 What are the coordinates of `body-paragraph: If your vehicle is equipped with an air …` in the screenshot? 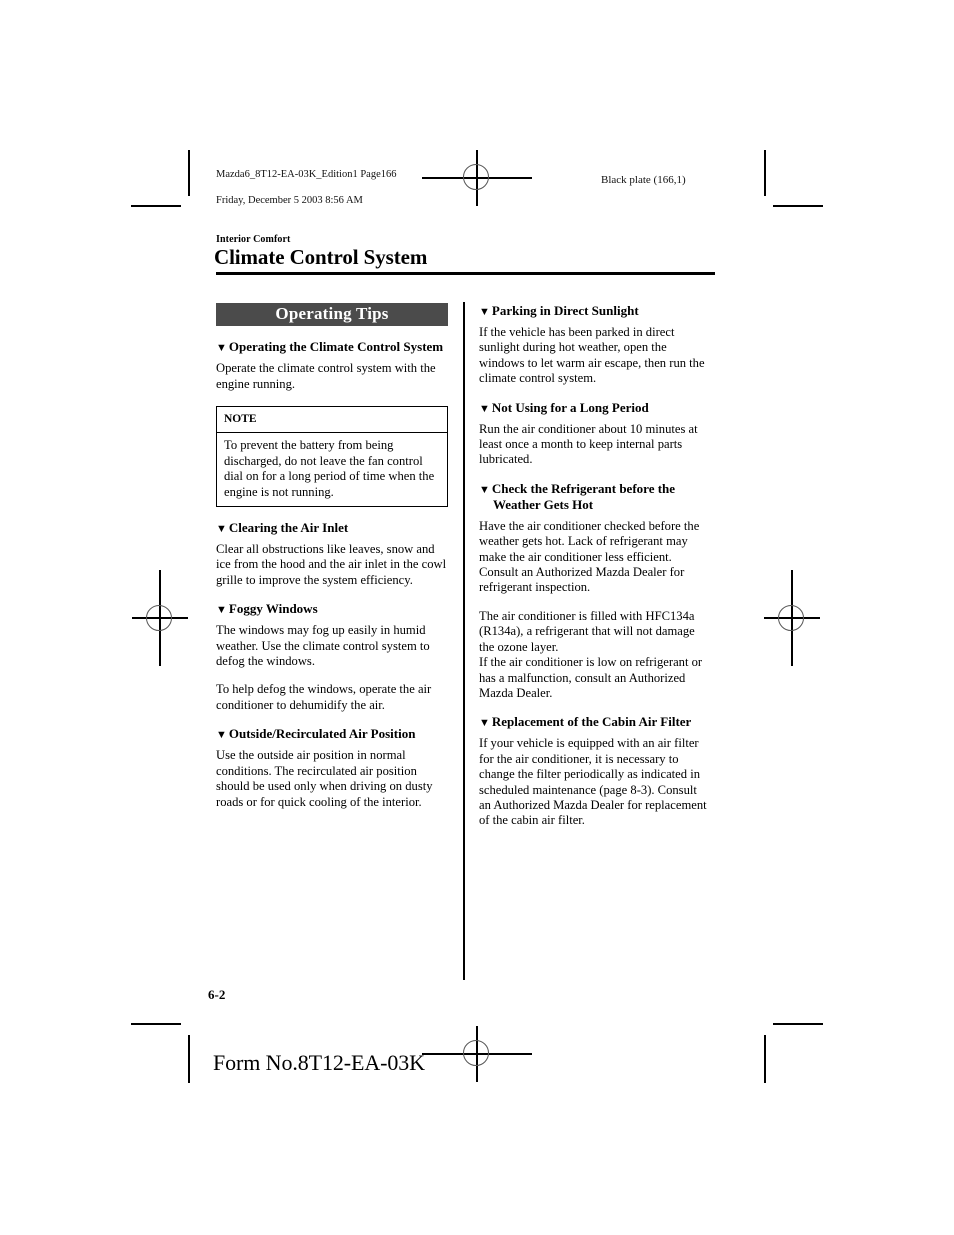 It's located at (593, 782).